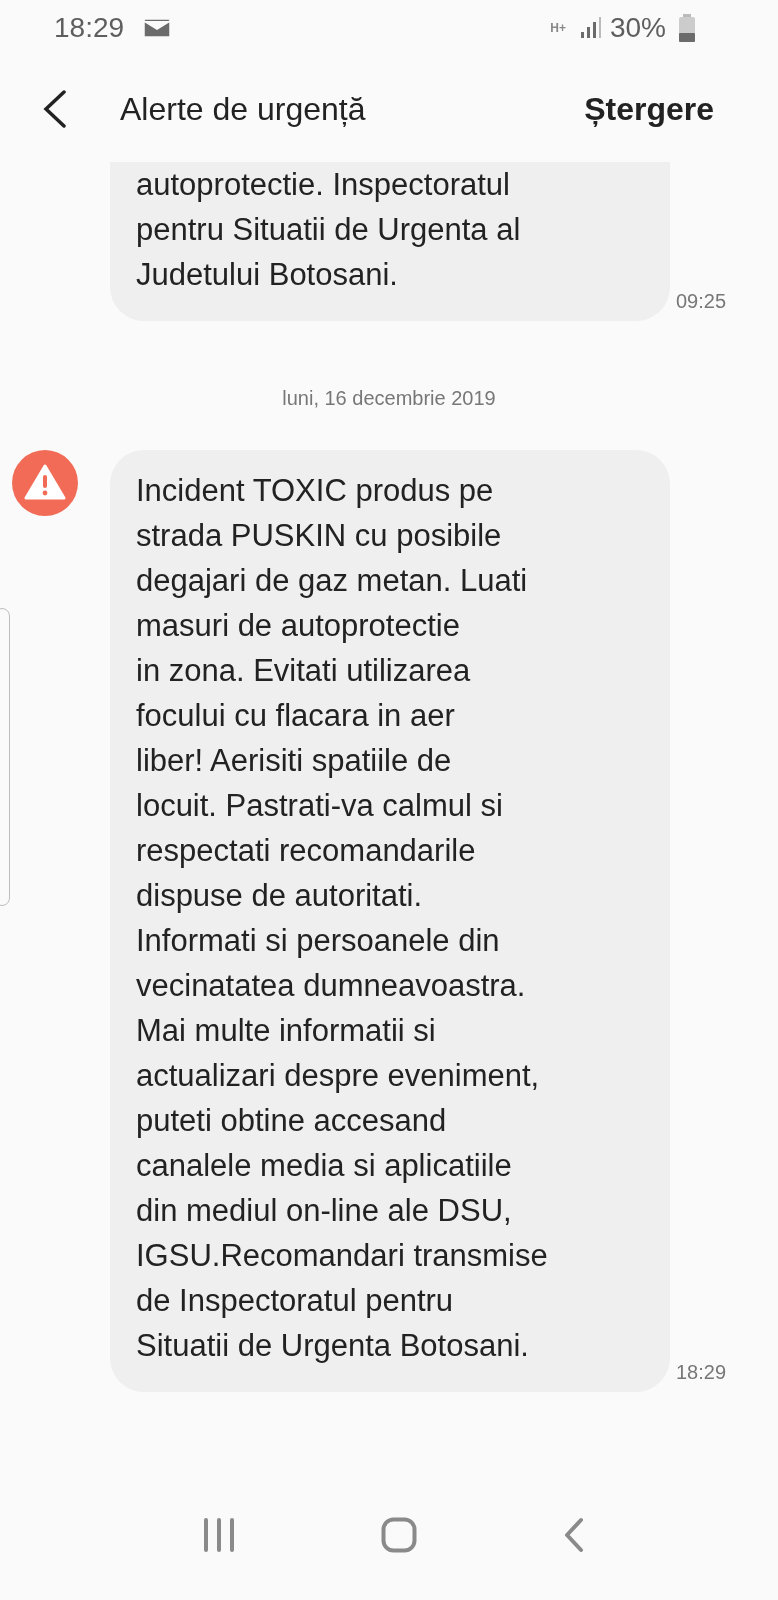  What do you see at coordinates (243, 109) in the screenshot?
I see `screen-title: Alerte de urgență` at bounding box center [243, 109].